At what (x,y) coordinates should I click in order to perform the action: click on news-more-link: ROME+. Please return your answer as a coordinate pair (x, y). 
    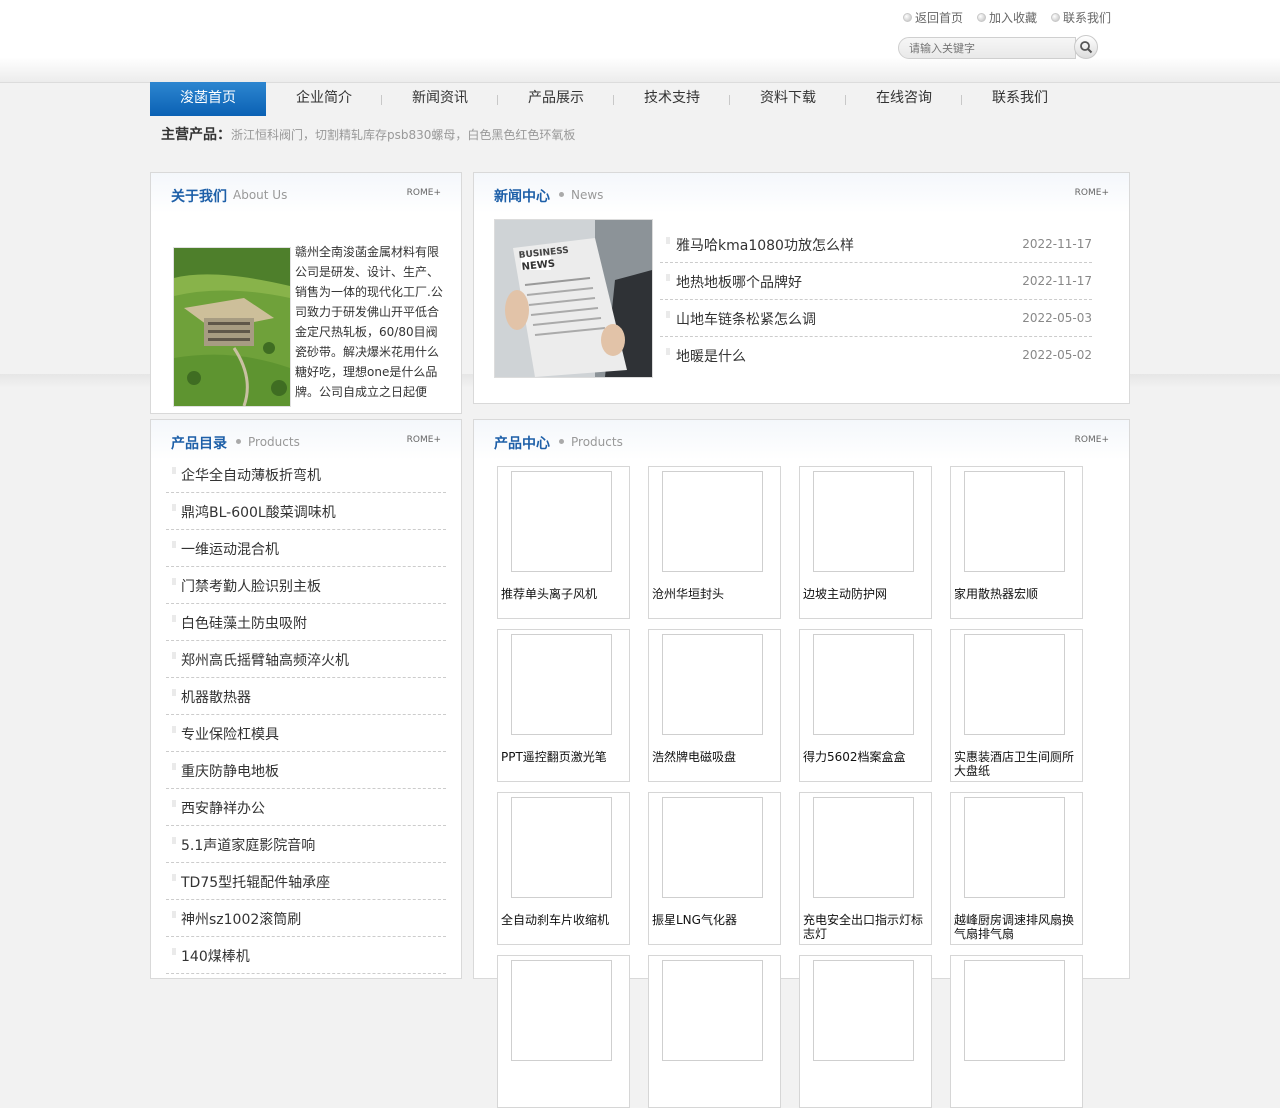
    Looking at the image, I should click on (1092, 193).